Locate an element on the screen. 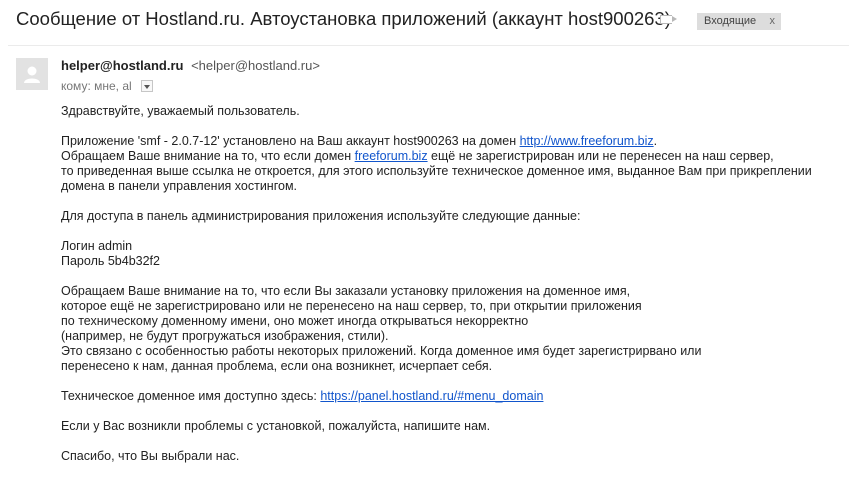 This screenshot has height=481, width=849. remove-label-button: x is located at coordinates (773, 21).